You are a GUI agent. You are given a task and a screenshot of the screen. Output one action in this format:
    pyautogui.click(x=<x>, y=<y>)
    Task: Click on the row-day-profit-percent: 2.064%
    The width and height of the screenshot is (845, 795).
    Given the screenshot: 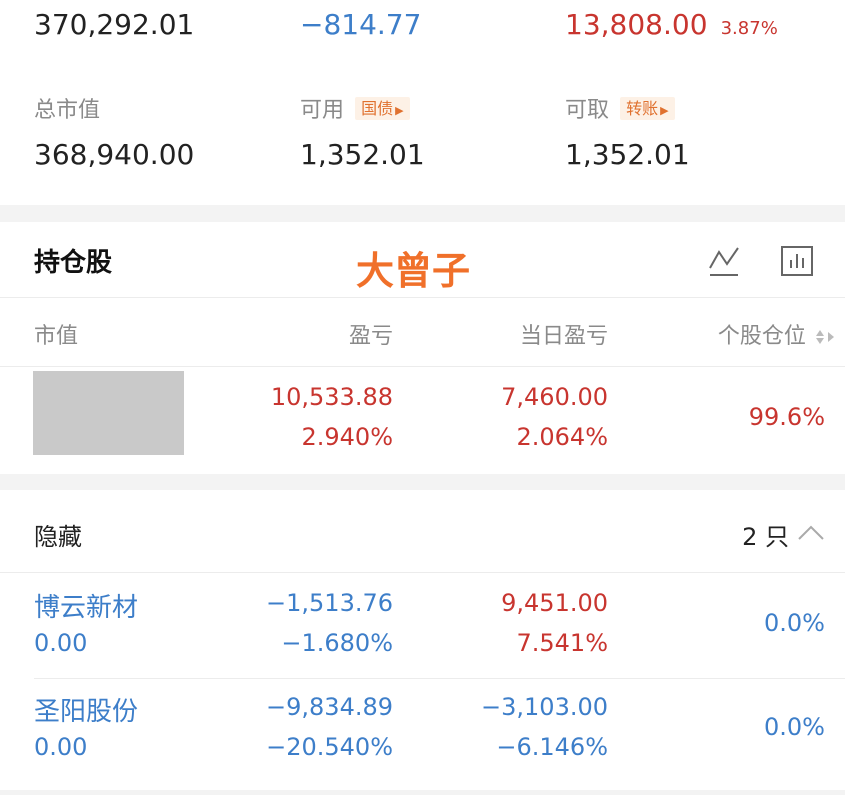 What is the action you would take?
    pyautogui.click(x=562, y=437)
    